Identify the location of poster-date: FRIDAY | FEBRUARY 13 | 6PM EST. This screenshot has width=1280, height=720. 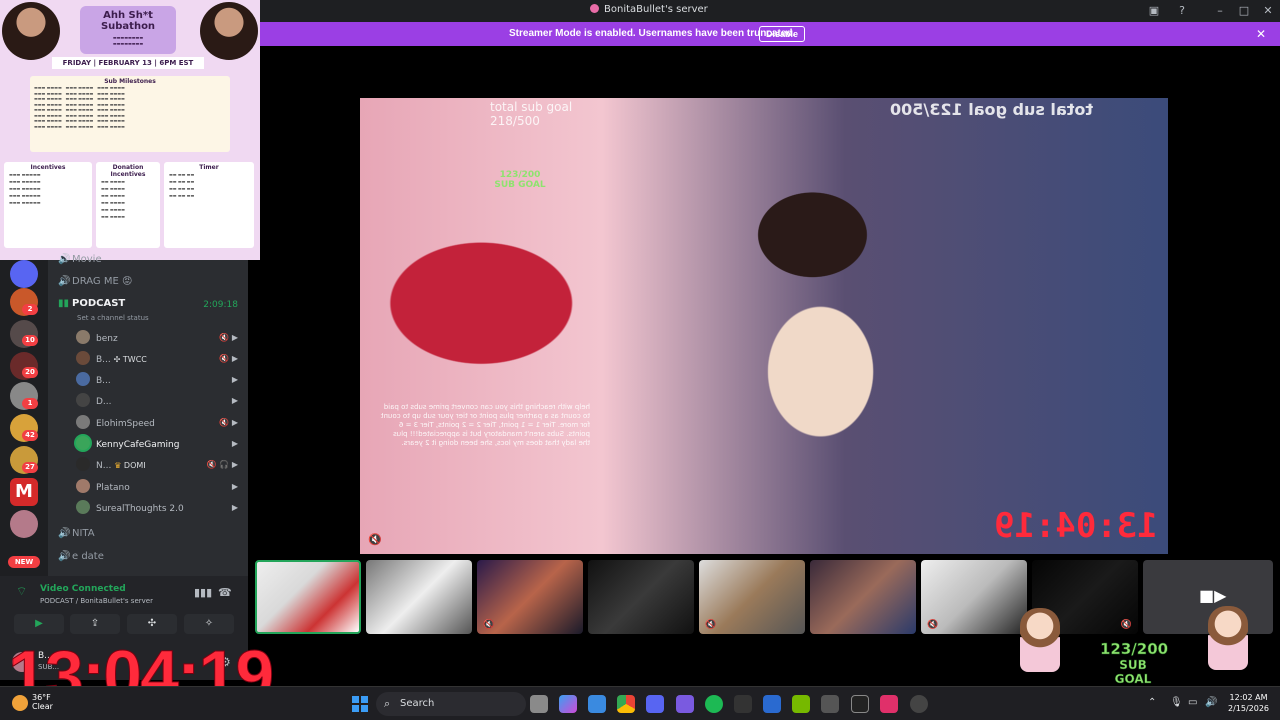
(128, 63).